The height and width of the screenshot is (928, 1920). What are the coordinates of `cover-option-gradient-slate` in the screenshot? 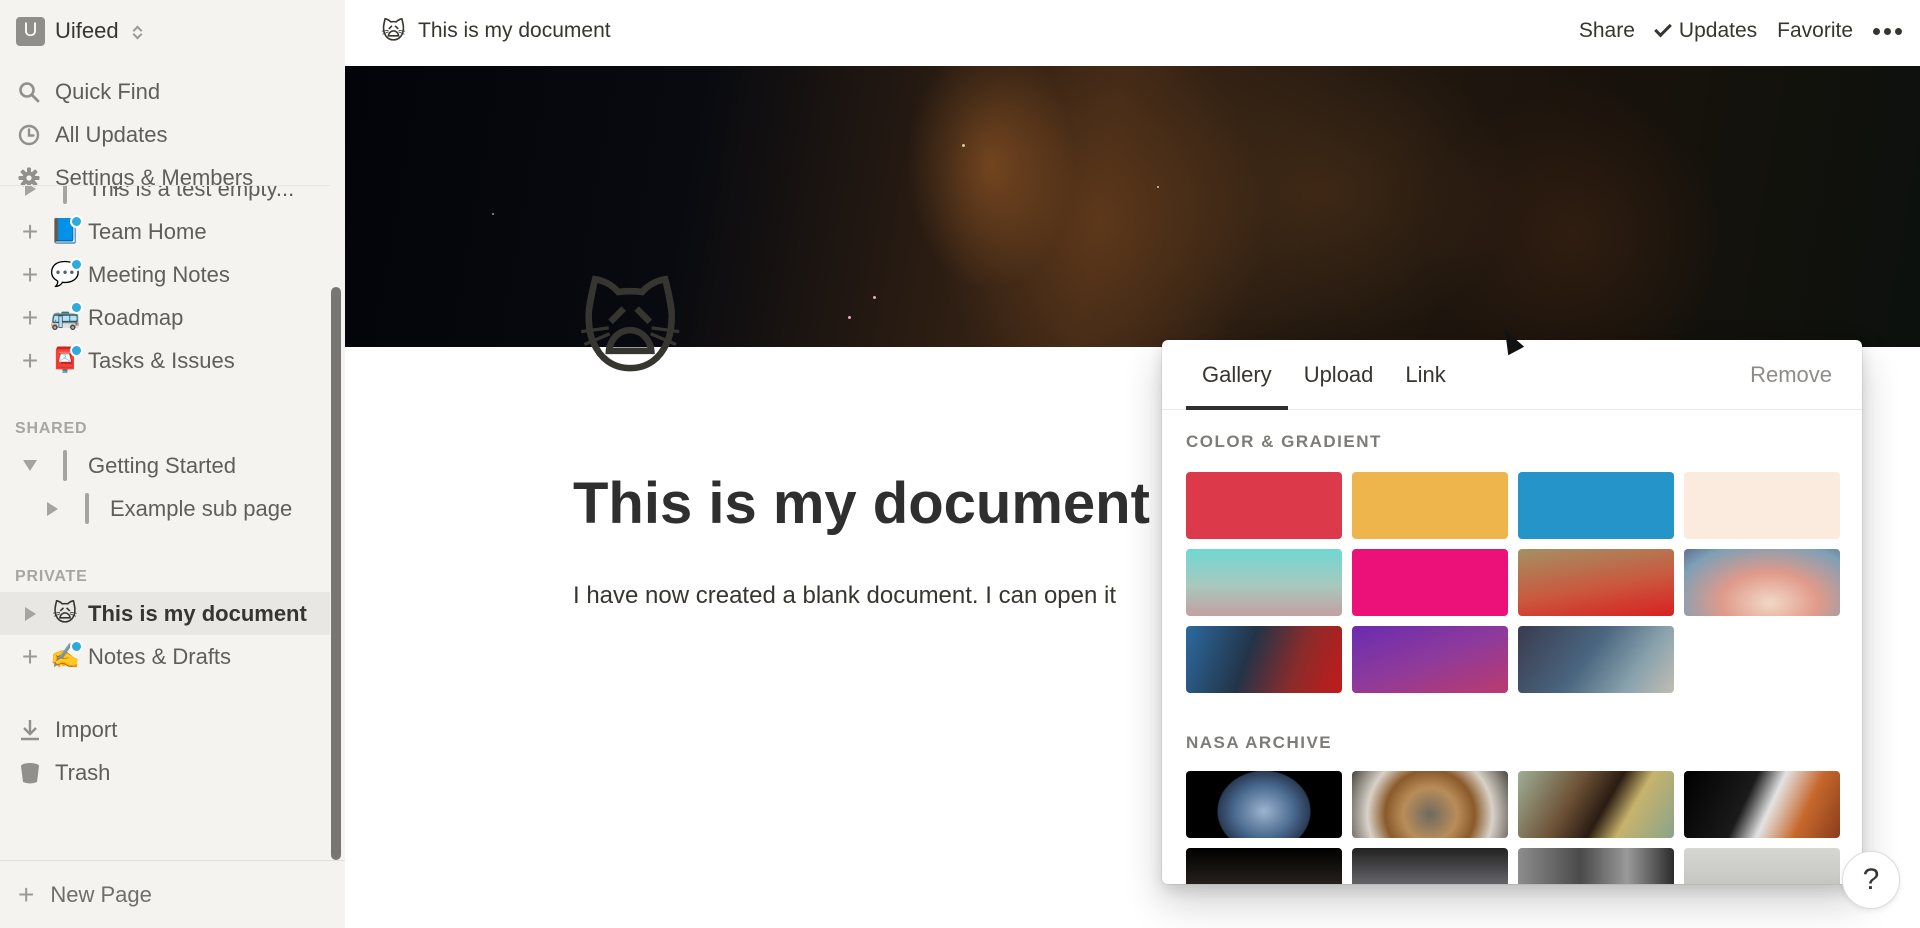 It's located at (1596, 659).